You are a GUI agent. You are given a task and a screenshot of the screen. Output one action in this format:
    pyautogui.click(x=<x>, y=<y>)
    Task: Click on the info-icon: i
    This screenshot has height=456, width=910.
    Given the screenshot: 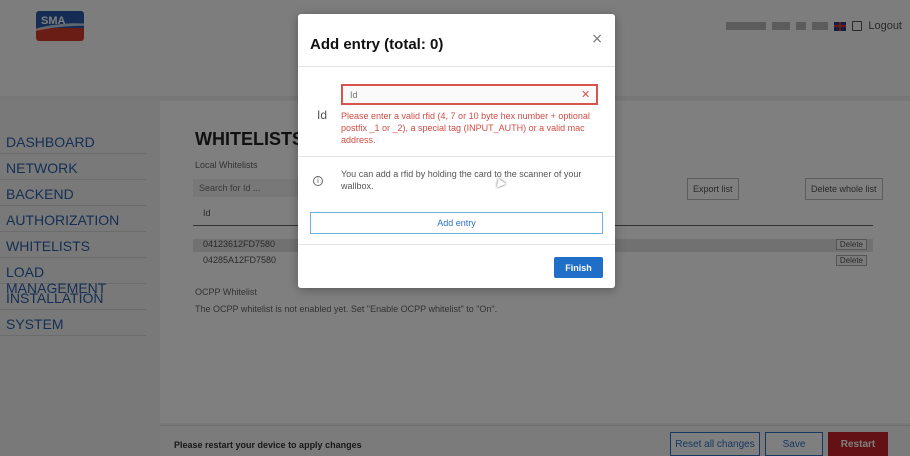 What is the action you would take?
    pyautogui.click(x=318, y=181)
    